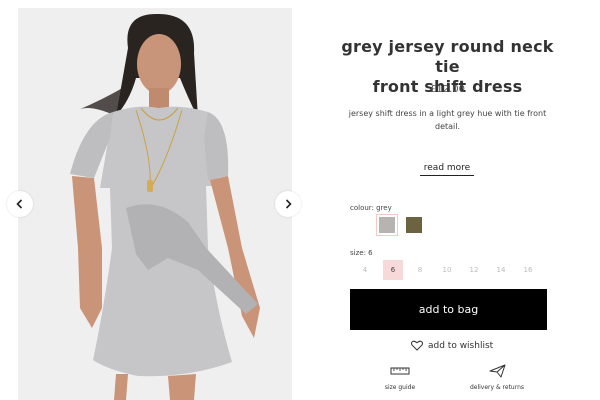 The image size is (600, 400). Describe the element at coordinates (447, 56) in the screenshot. I see `product-title-line1: grey jersey round neck tie` at that location.